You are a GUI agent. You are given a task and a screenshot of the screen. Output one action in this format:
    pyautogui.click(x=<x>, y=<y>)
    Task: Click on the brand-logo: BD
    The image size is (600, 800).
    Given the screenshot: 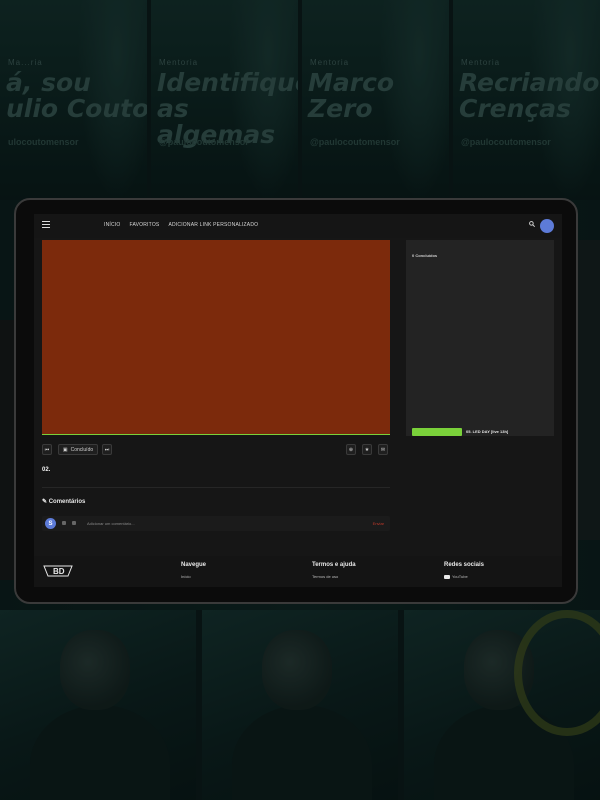 What is the action you would take?
    pyautogui.click(x=58, y=571)
    